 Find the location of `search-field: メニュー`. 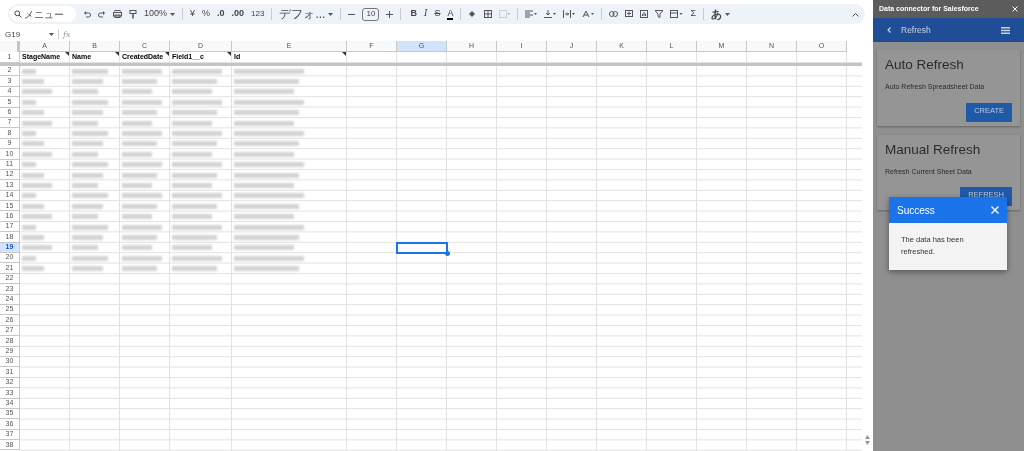

search-field: メニュー is located at coordinates (43, 14).